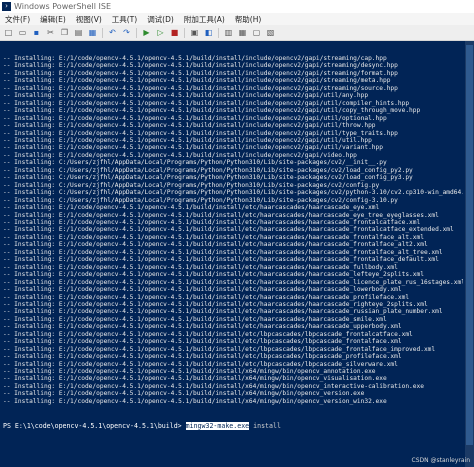  What do you see at coordinates (267, 426) in the screenshot?
I see `prompt-args: install` at bounding box center [267, 426].